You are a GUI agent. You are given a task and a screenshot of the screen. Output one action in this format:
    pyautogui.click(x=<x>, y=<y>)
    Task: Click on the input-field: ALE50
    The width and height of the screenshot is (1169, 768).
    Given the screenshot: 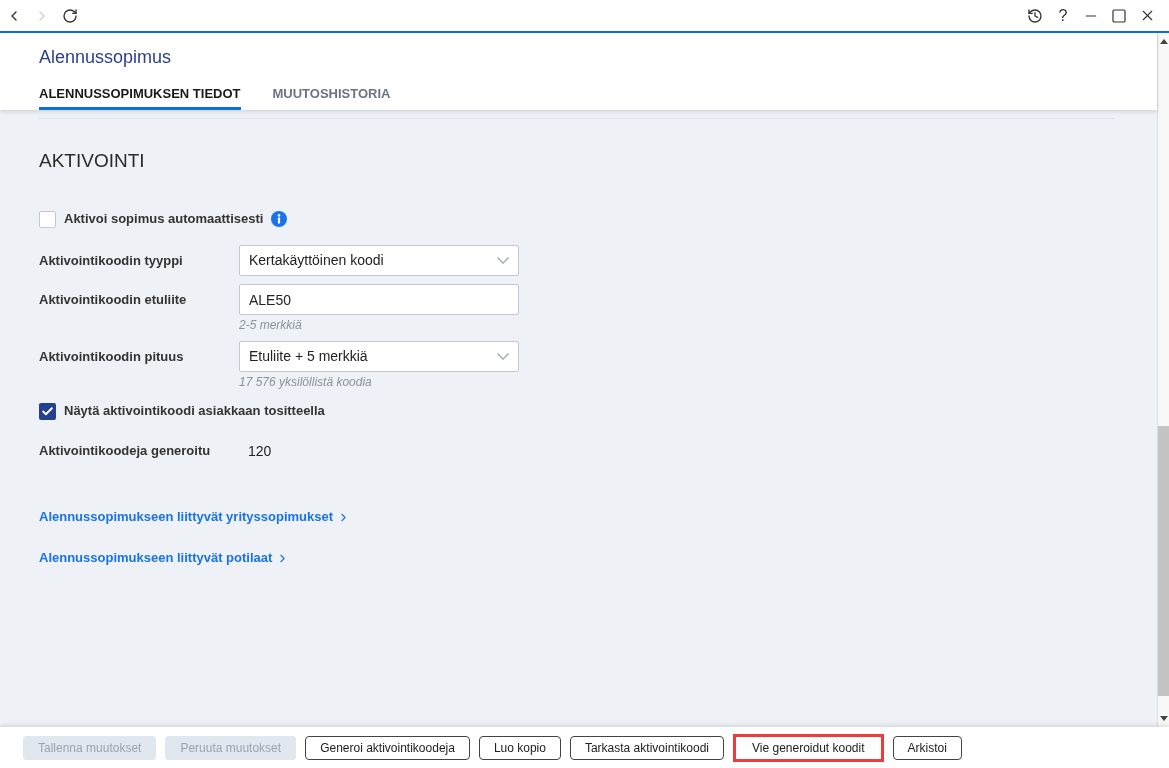 What is the action you would take?
    pyautogui.click(x=379, y=299)
    